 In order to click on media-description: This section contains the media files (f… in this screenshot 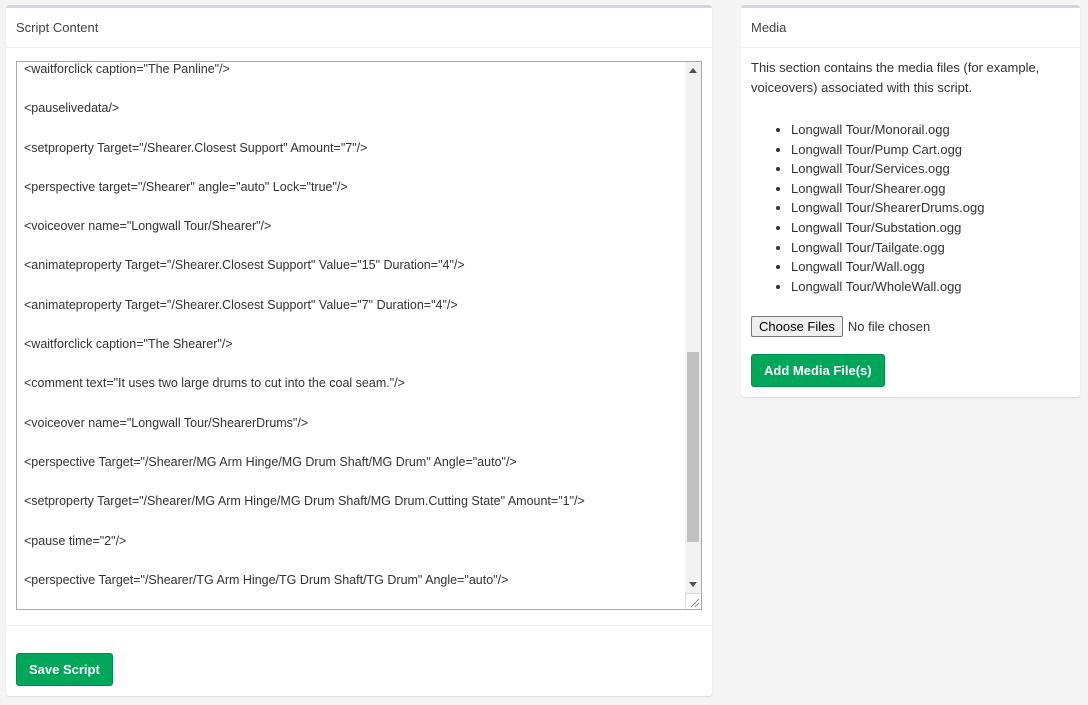, I will do `click(895, 77)`.